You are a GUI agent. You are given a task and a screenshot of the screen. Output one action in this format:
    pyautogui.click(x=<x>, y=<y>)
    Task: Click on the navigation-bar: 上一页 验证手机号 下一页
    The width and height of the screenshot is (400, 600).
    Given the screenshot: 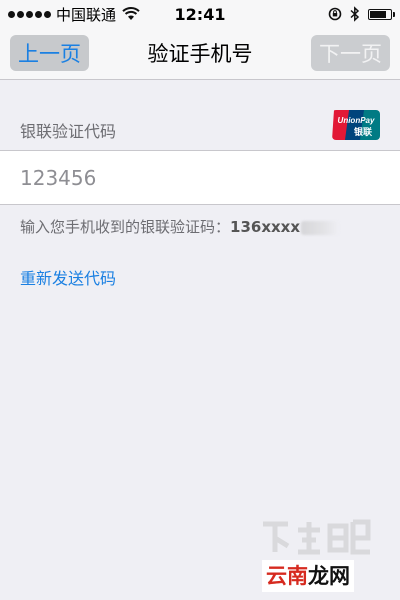 What is the action you would take?
    pyautogui.click(x=200, y=54)
    